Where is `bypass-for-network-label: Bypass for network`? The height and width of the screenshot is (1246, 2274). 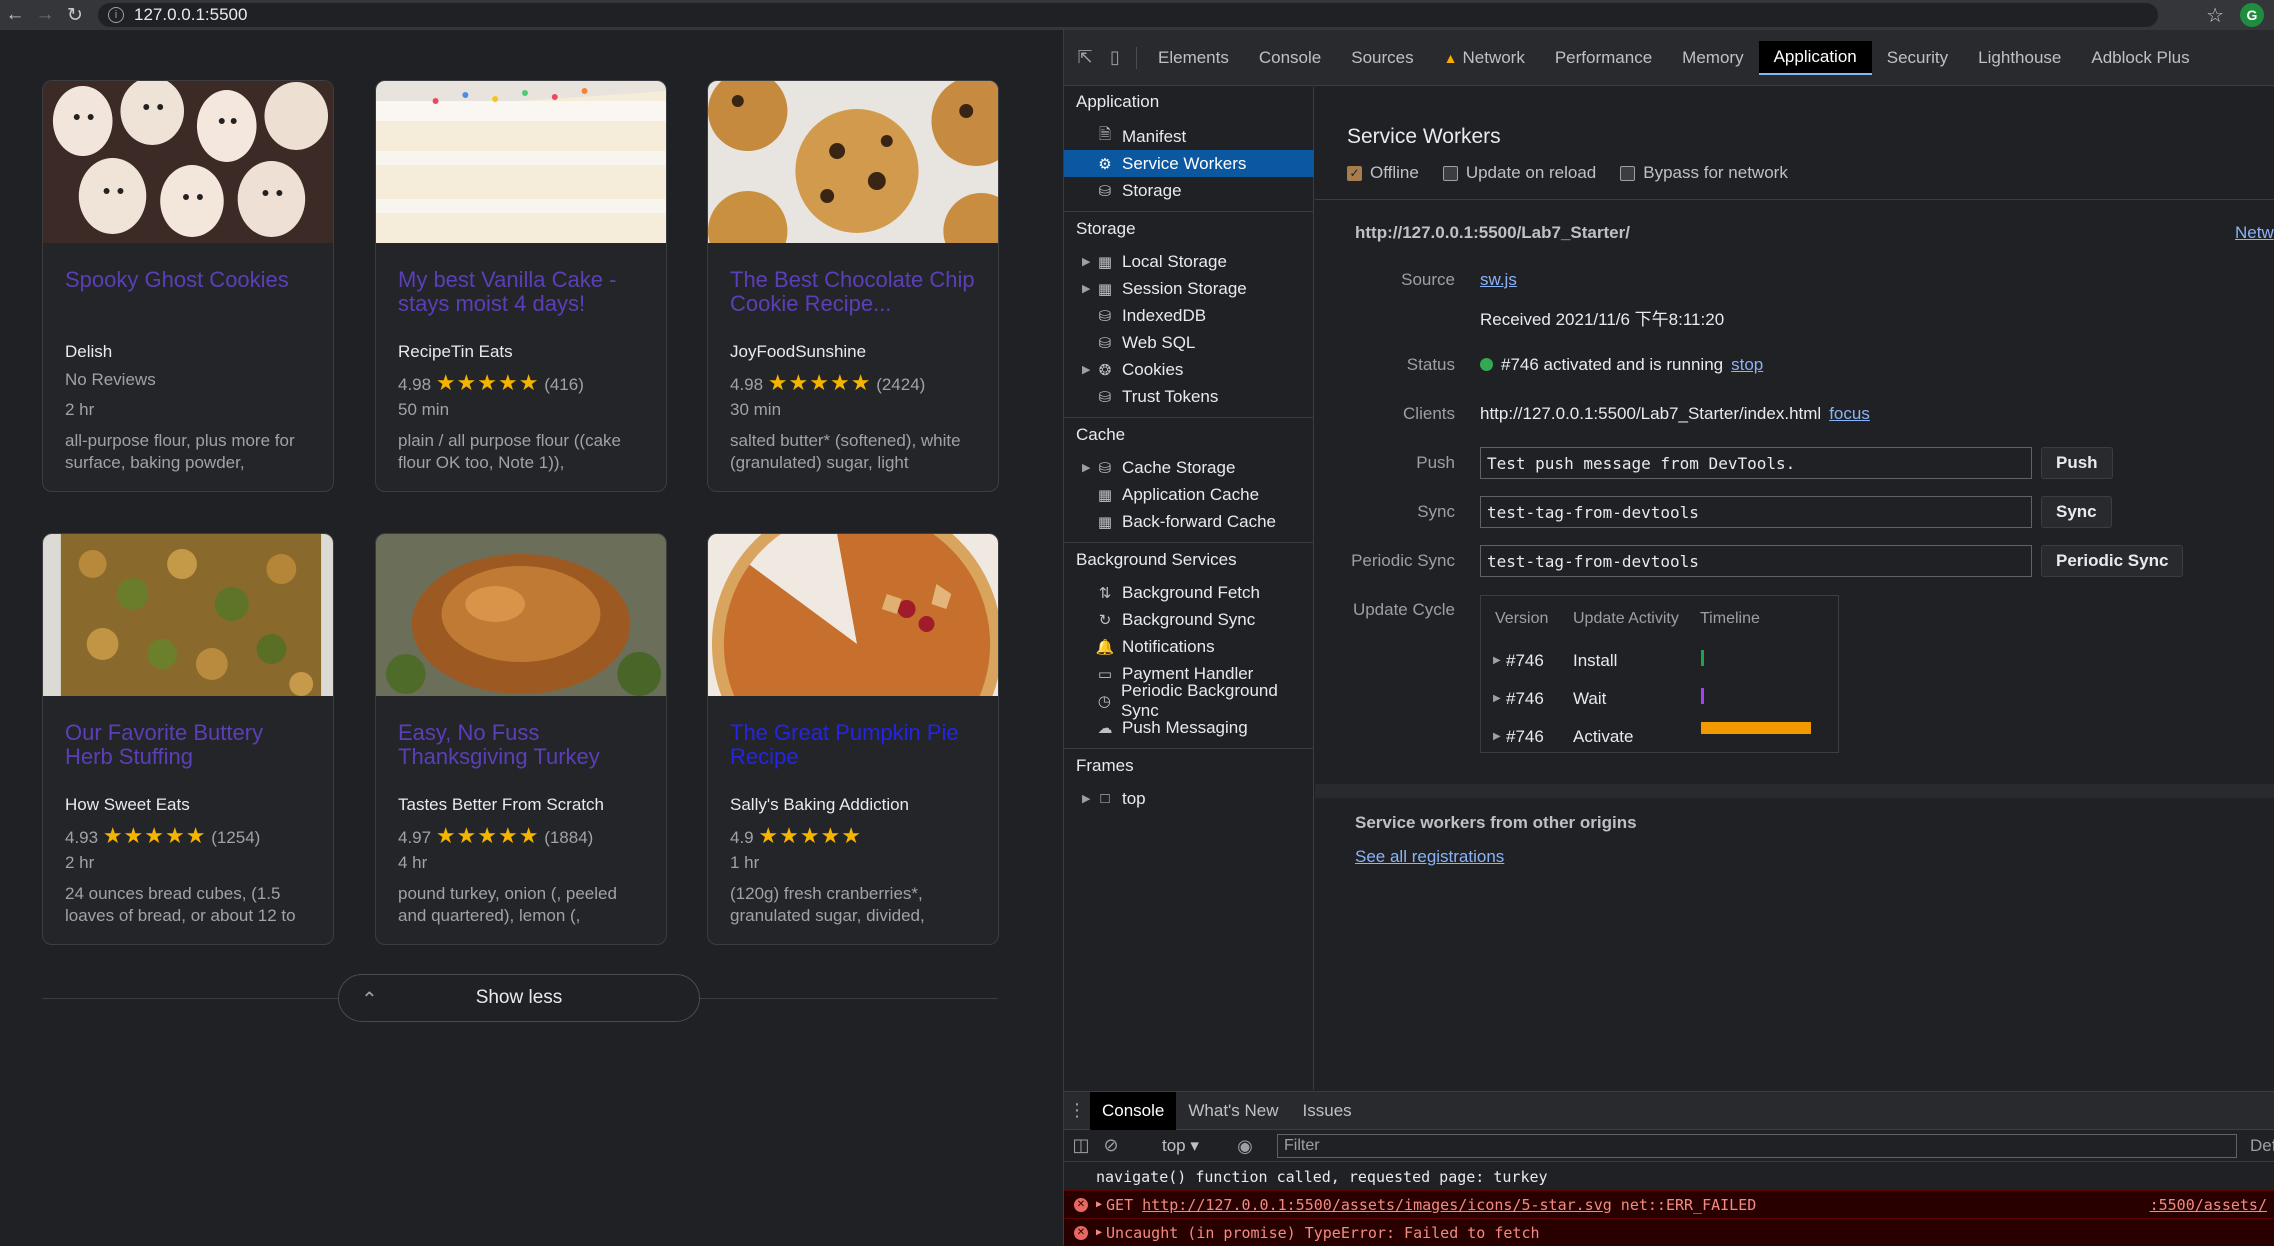
bypass-for-network-label: Bypass for network is located at coordinates (1715, 172).